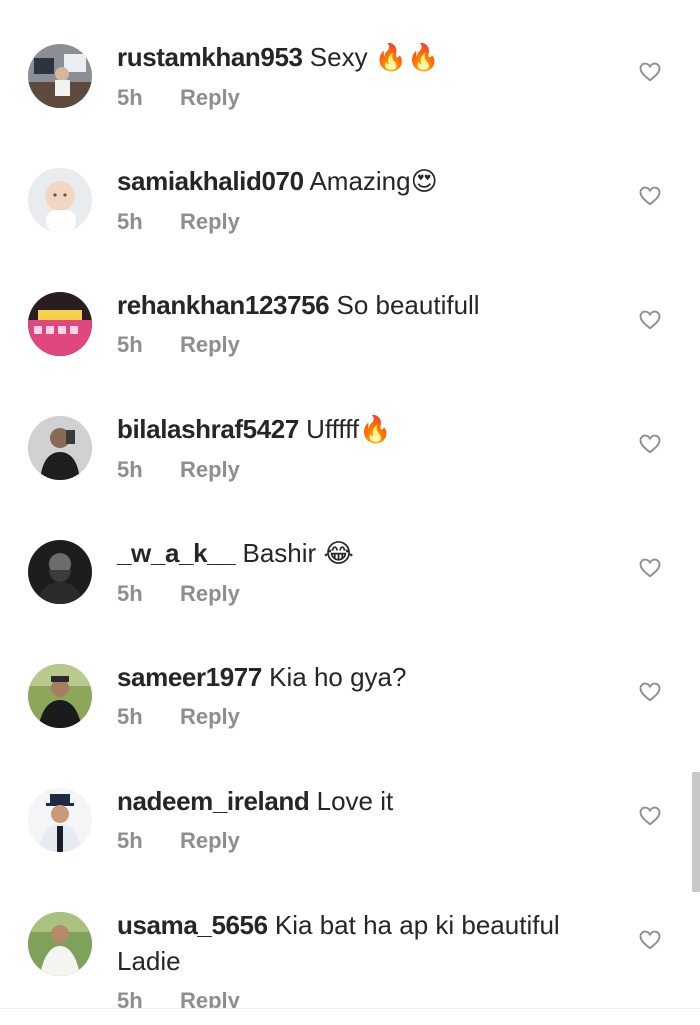 The height and width of the screenshot is (1025, 700). What do you see at coordinates (213, 801) in the screenshot?
I see `username: nadeem_ireland` at bounding box center [213, 801].